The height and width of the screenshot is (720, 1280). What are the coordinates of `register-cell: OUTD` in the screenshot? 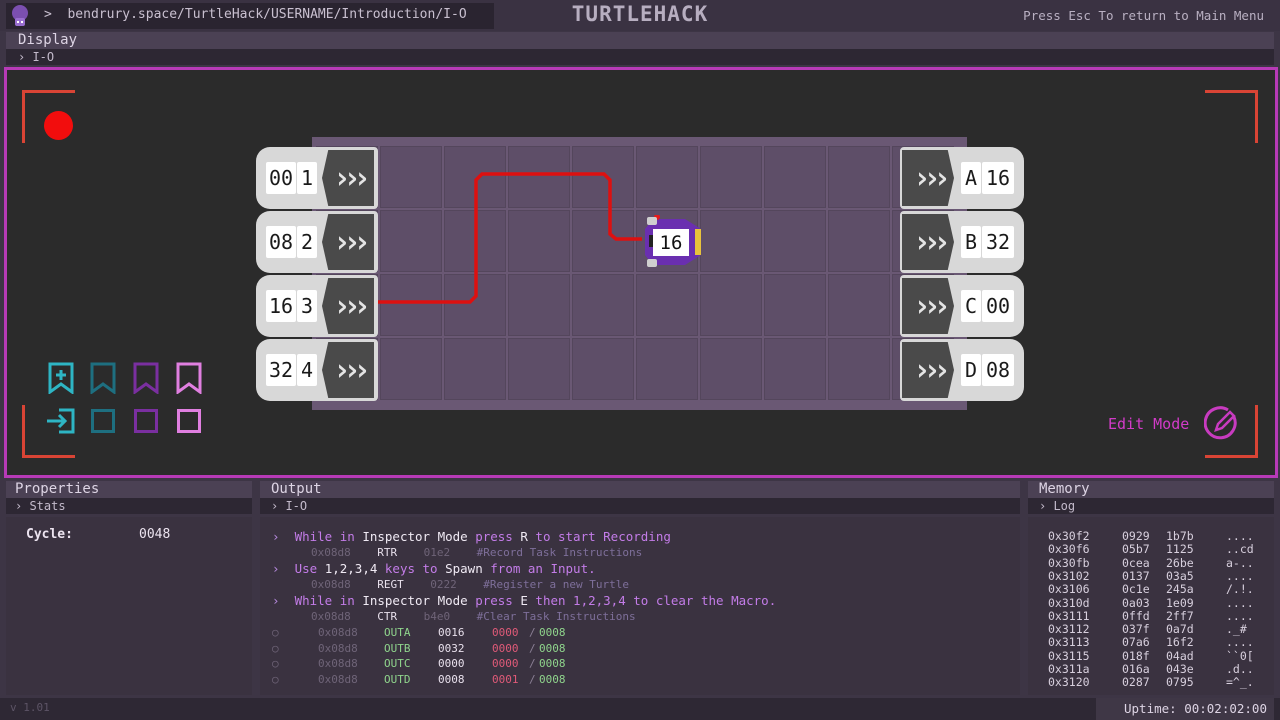 It's located at (397, 679).